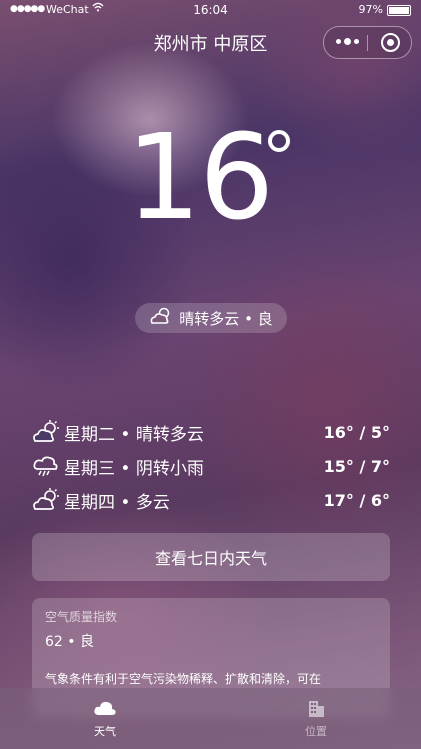 The height and width of the screenshot is (749, 421). I want to click on forecast-range: 16° / 5°, so click(356, 432).